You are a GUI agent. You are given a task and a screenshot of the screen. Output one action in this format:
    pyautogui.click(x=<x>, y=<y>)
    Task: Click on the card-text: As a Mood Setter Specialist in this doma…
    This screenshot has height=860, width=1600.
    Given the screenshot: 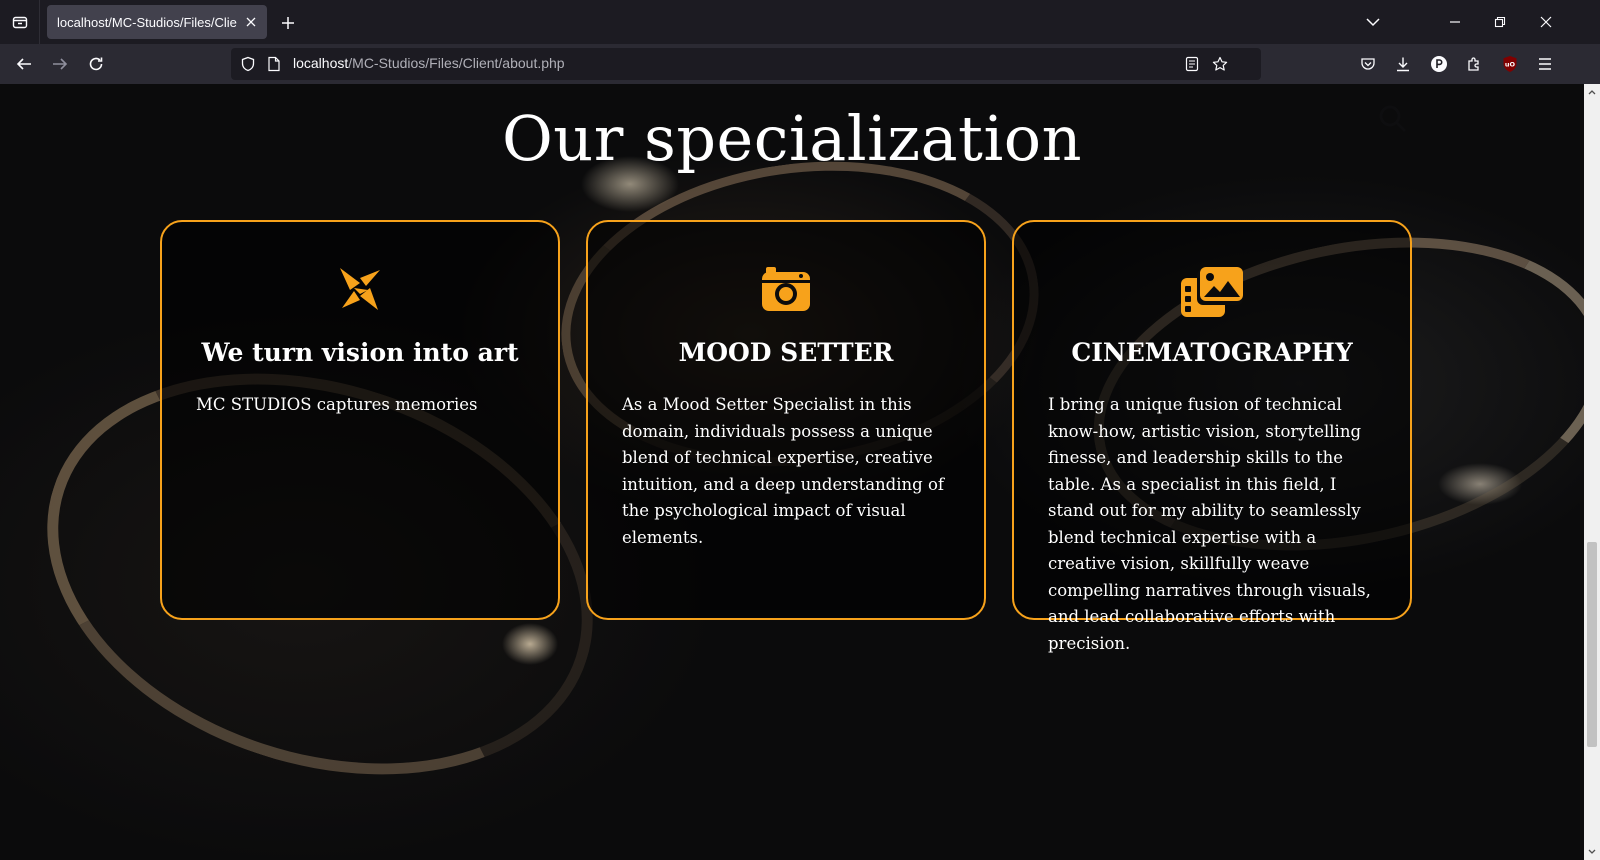 What is the action you would take?
    pyautogui.click(x=783, y=471)
    